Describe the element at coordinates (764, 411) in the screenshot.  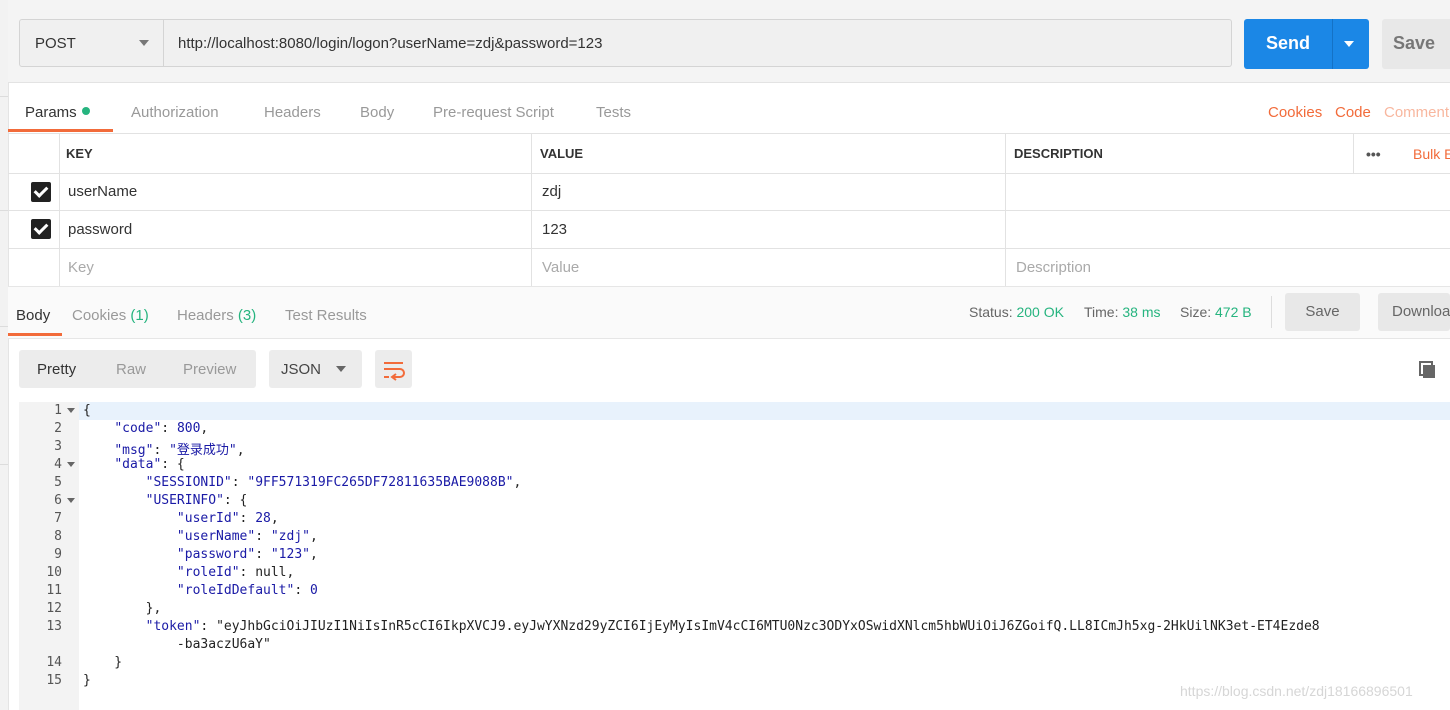
I see `active-line-highlight` at that location.